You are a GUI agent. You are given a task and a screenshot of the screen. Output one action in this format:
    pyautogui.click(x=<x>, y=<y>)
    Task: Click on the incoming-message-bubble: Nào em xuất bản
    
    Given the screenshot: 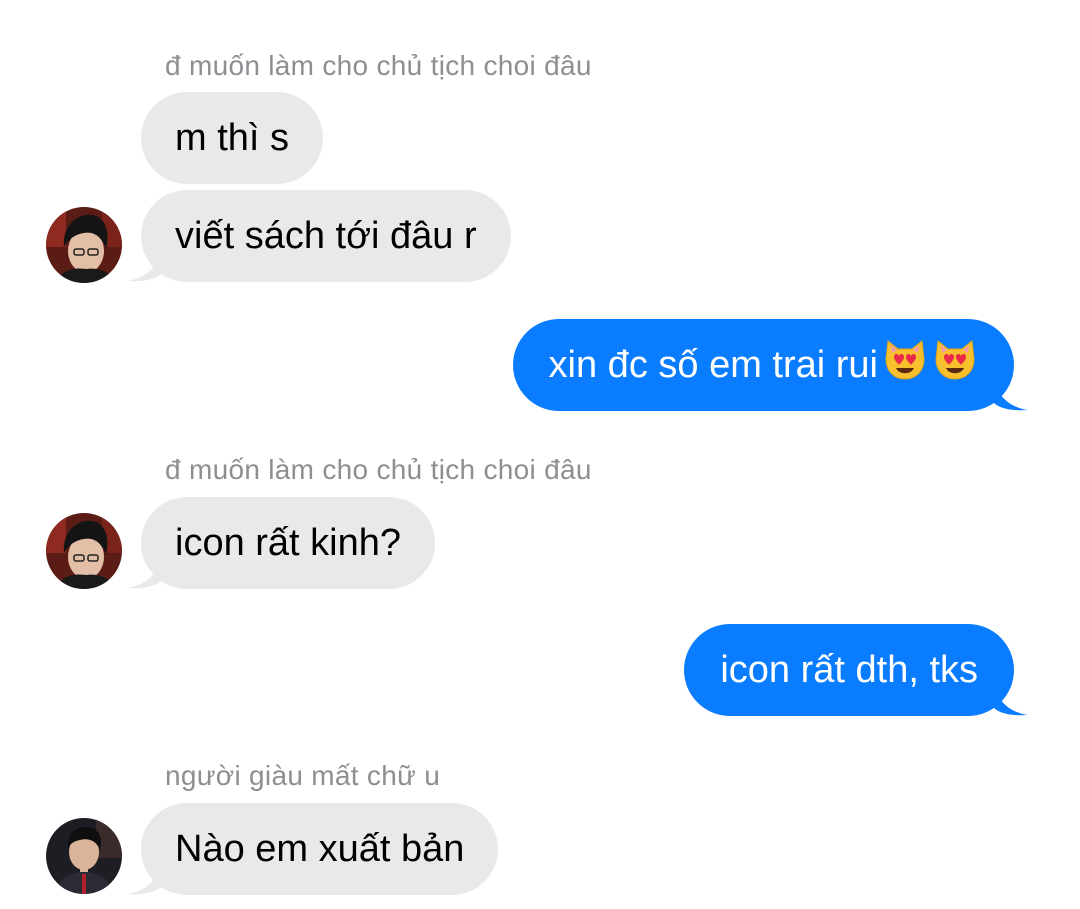 What is the action you would take?
    pyautogui.click(x=313, y=849)
    